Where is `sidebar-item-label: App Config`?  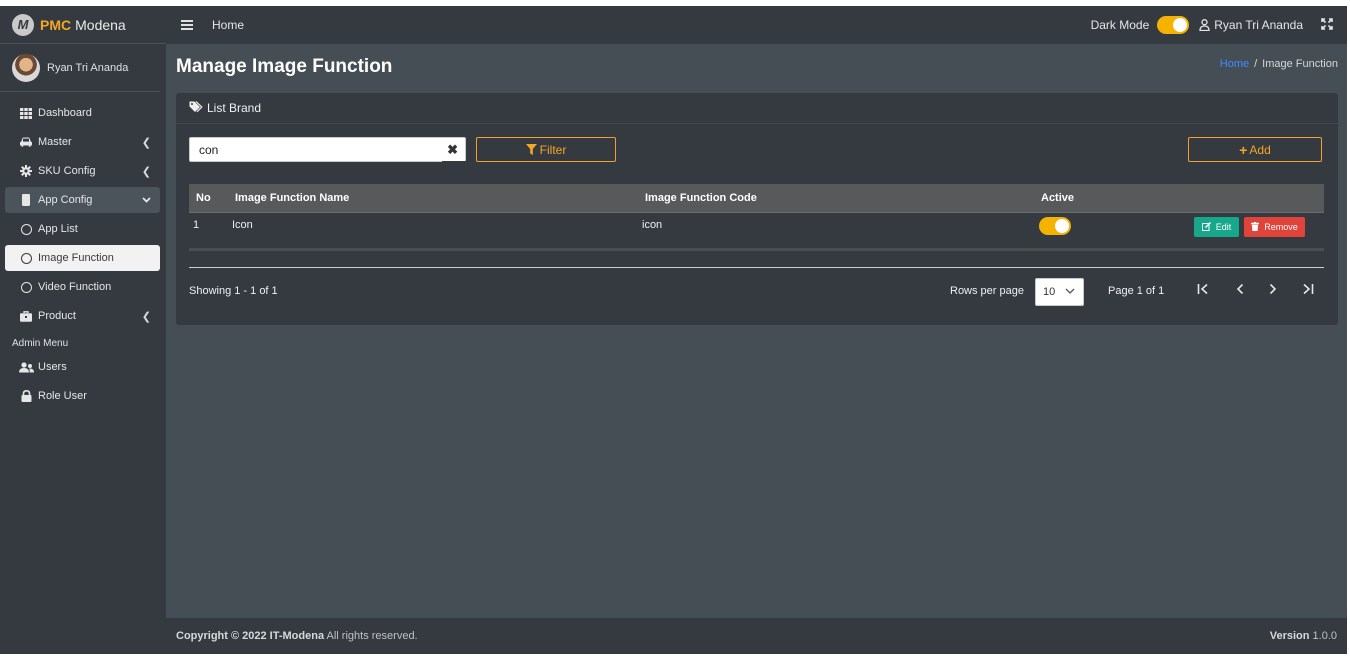
sidebar-item-label: App Config is located at coordinates (65, 200).